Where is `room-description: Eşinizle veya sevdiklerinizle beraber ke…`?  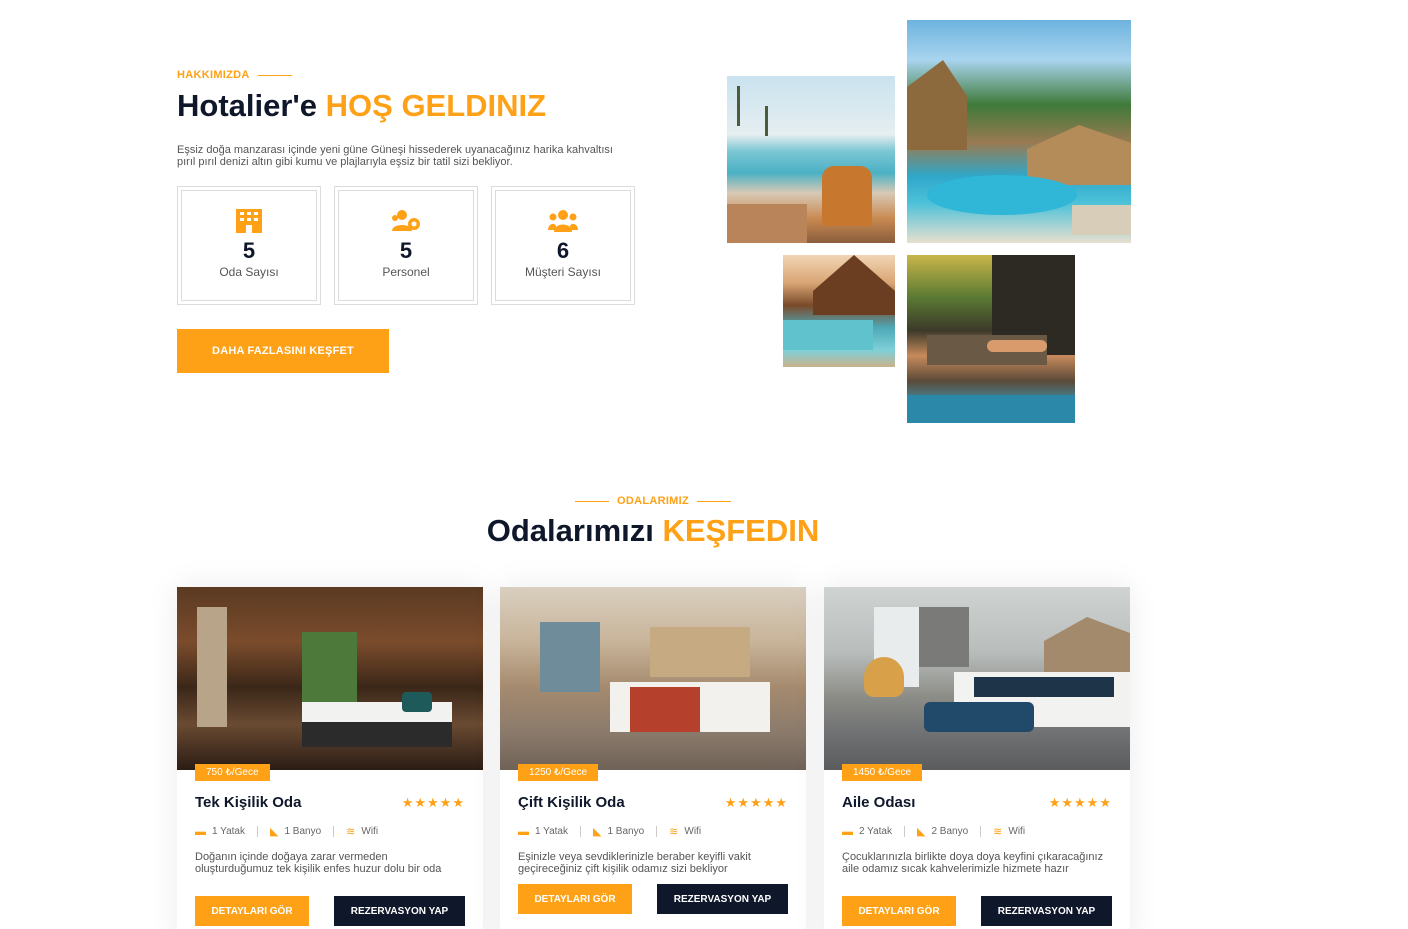
room-description: Eşinizle veya sevdiklerinizle beraber ke… is located at coordinates (634, 863).